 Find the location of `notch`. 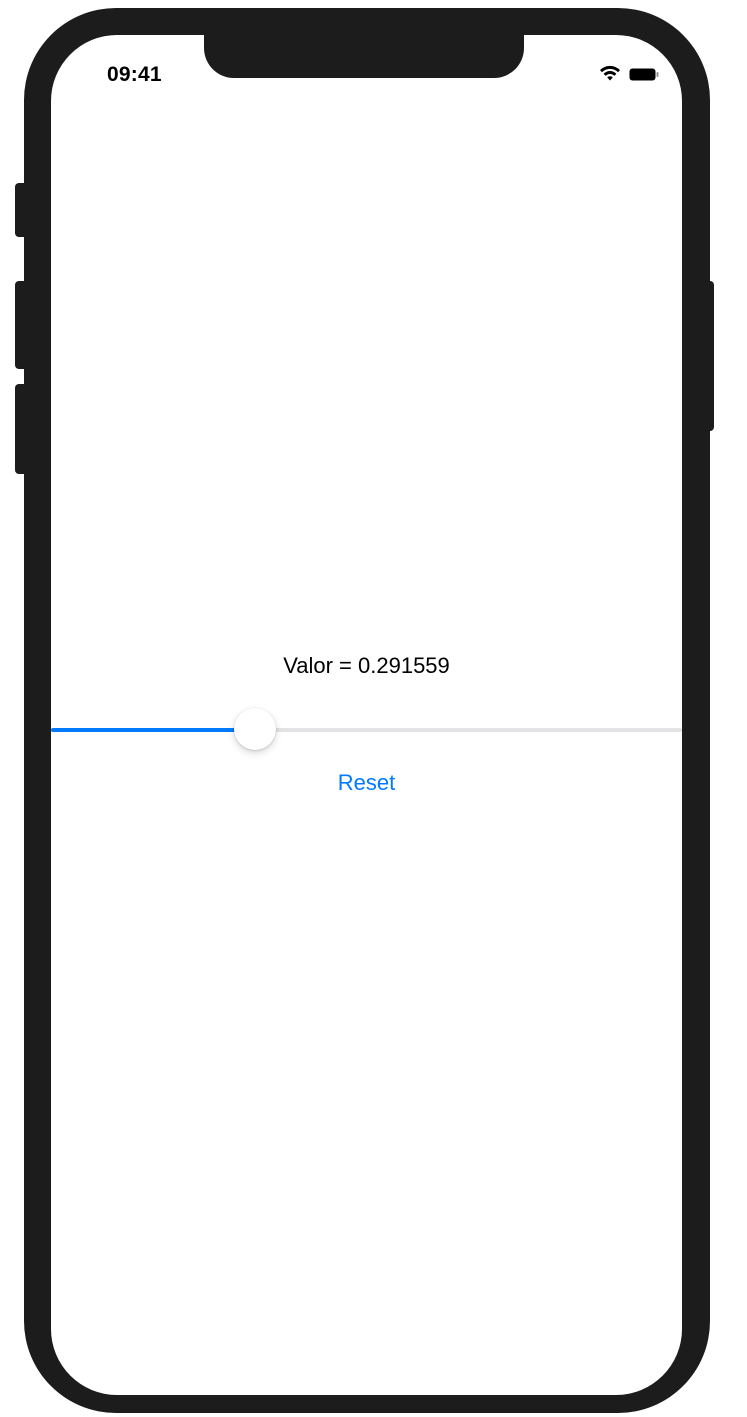

notch is located at coordinates (364, 56).